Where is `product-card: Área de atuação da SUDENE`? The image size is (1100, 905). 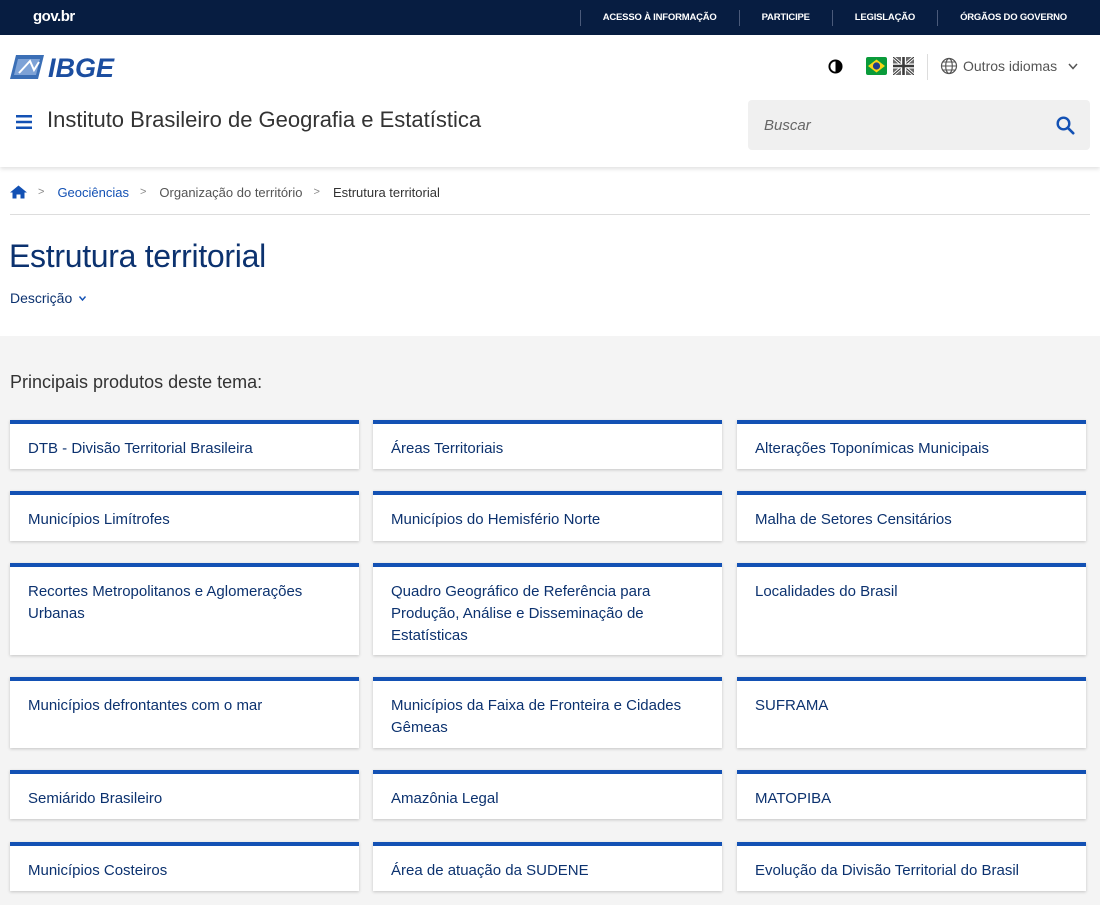 product-card: Área de atuação da SUDENE is located at coordinates (547, 866).